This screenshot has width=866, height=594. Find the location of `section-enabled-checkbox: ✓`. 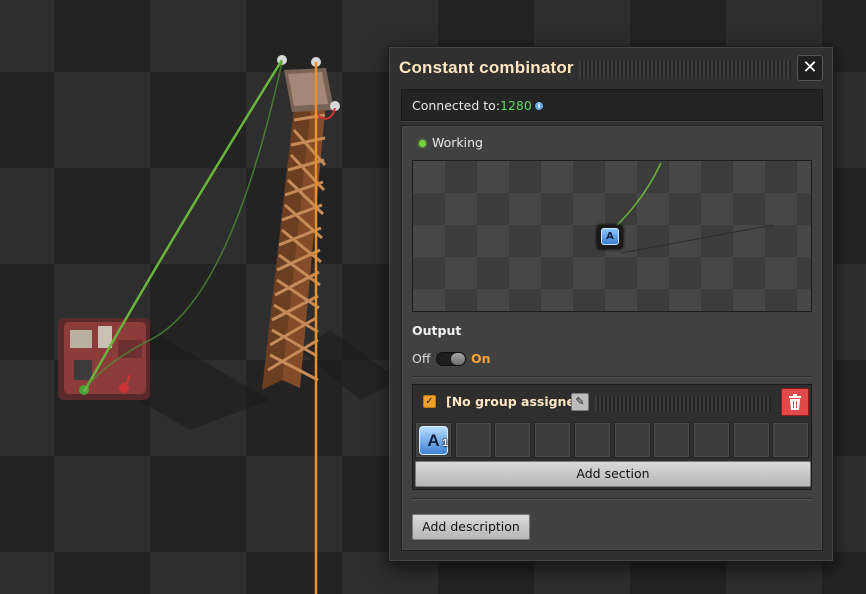

section-enabled-checkbox: ✓ is located at coordinates (429, 401).